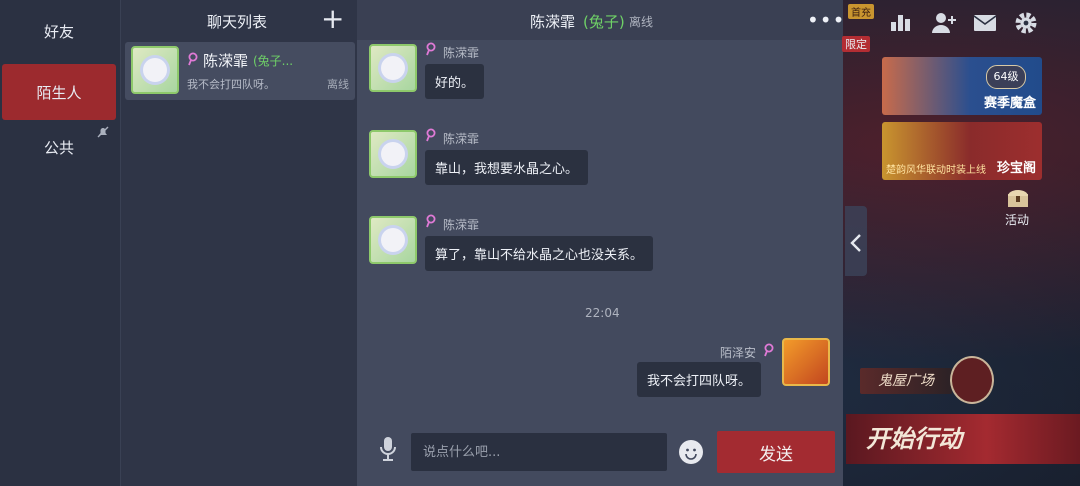  I want to click on conversation-item: 陈溁霏 (兔子... 我不会打四队呀。 离线, so click(240, 71).